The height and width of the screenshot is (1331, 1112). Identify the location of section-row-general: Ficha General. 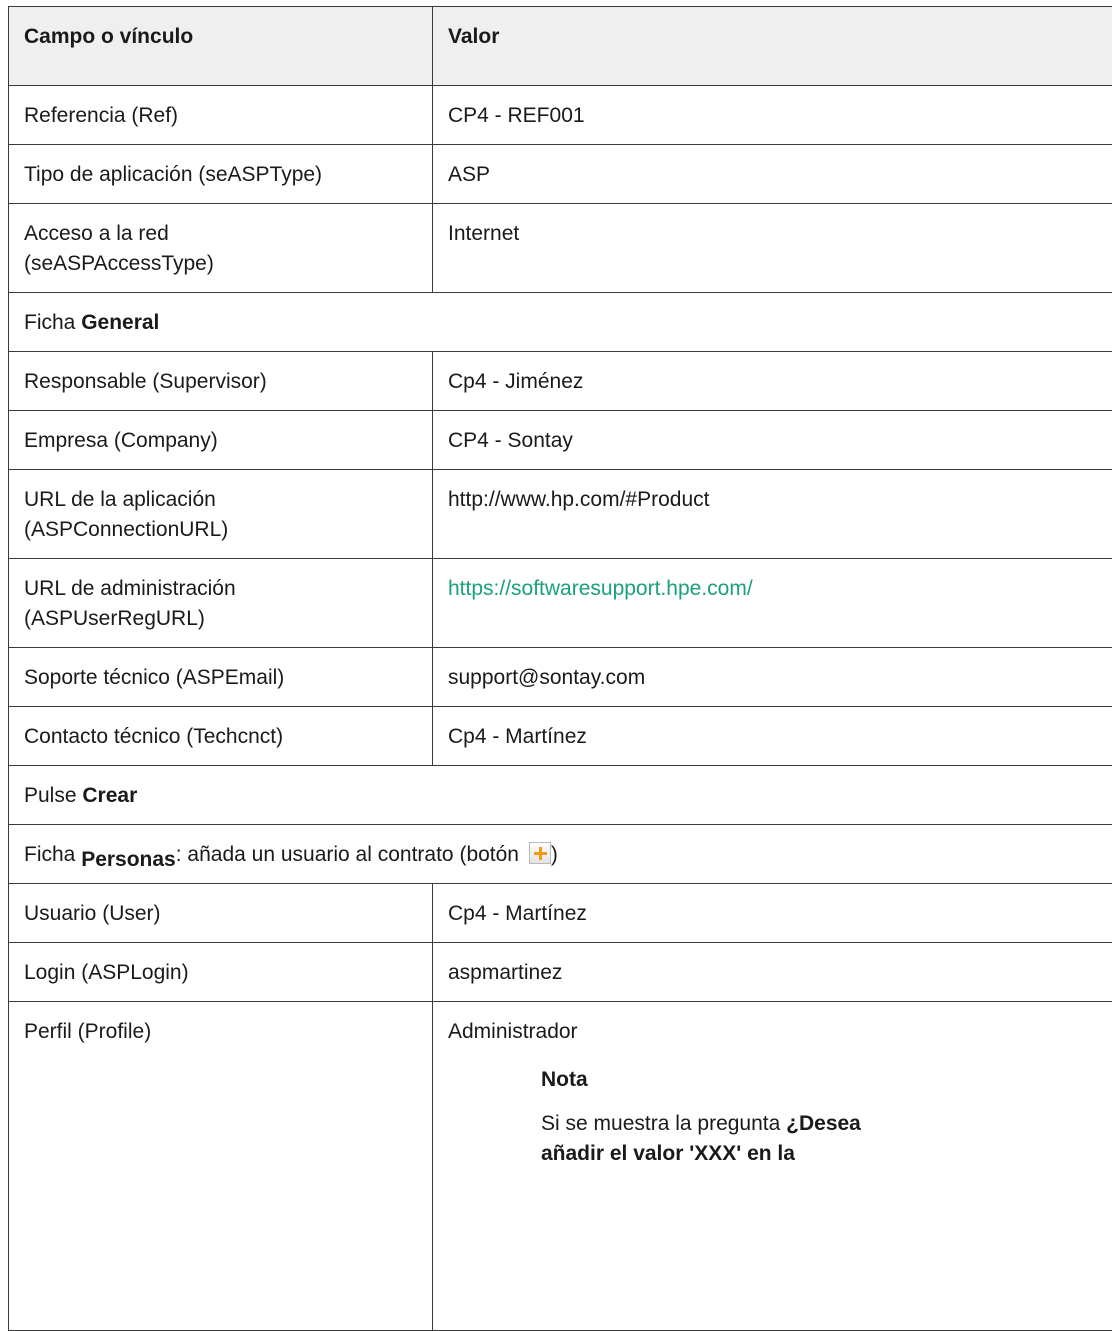
(560, 322).